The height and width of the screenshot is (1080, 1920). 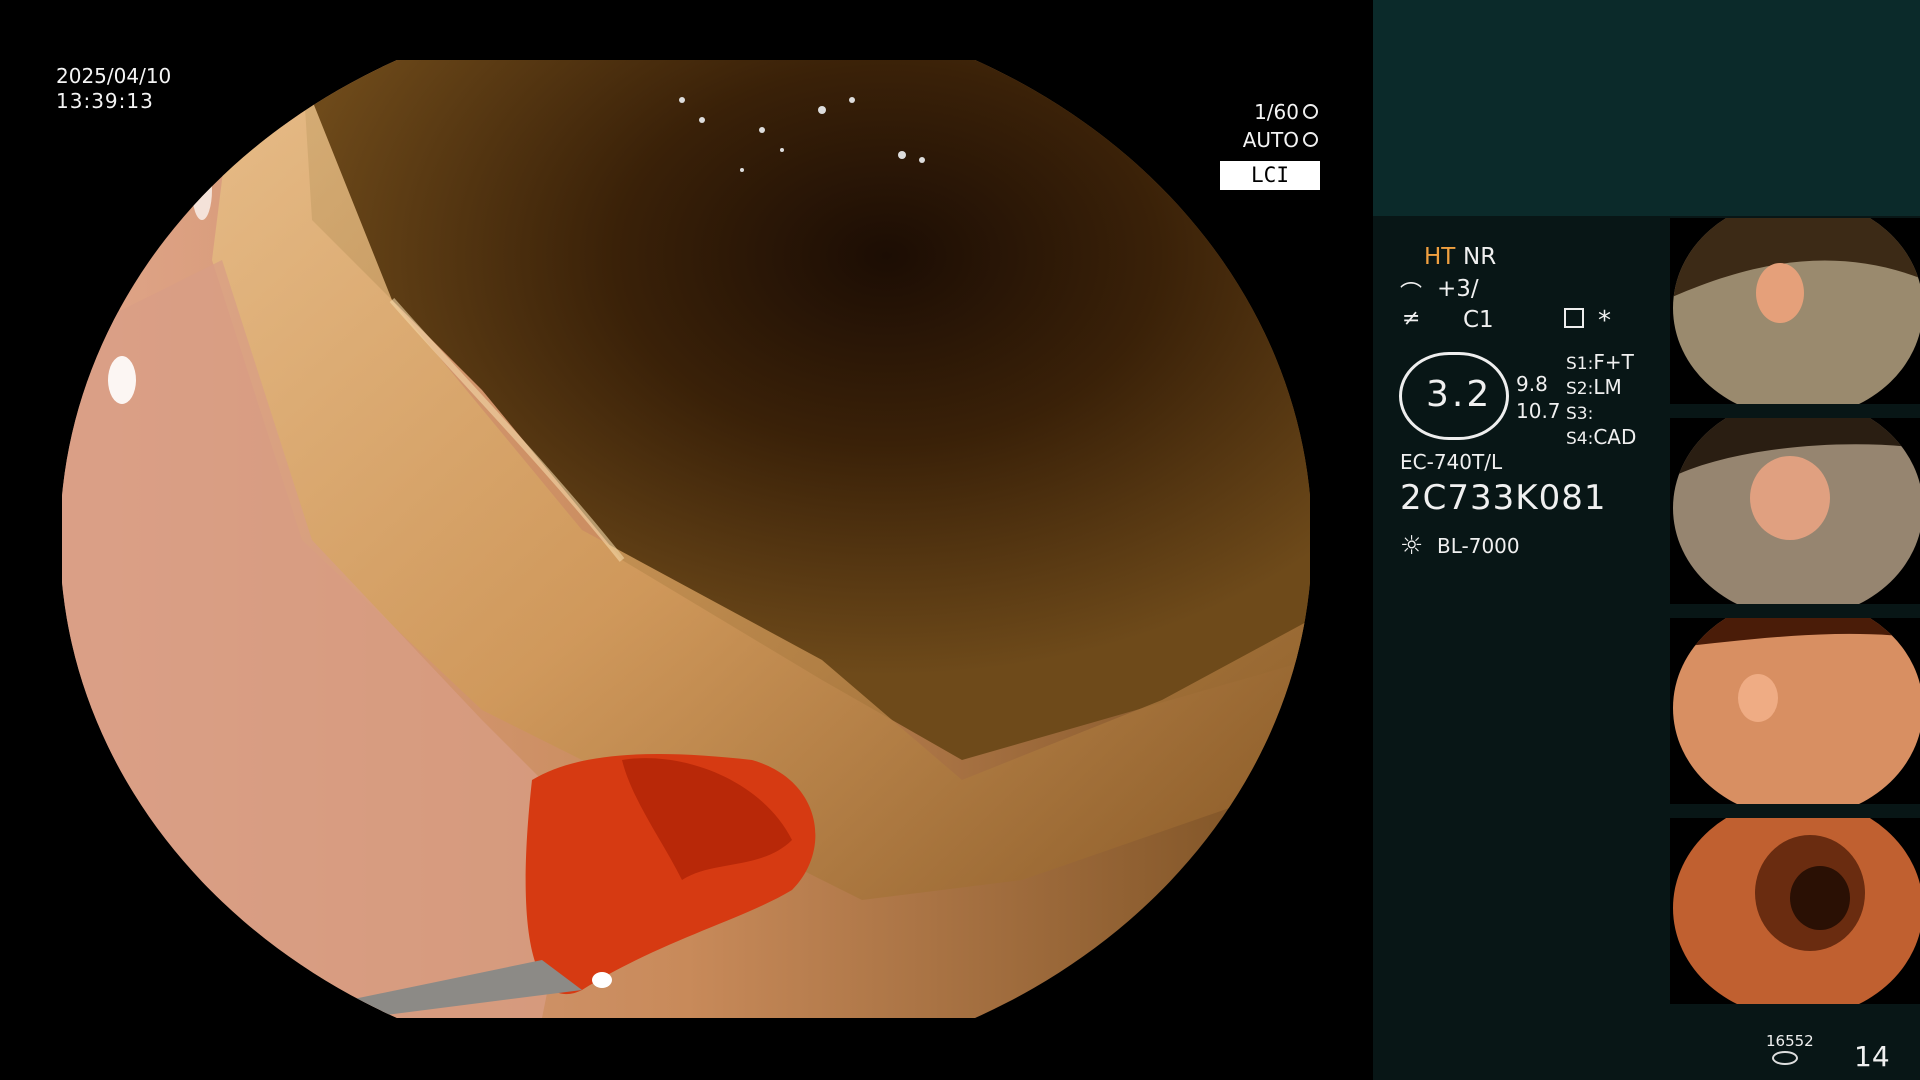 I want to click on aperture-icon, so click(x=1310, y=111).